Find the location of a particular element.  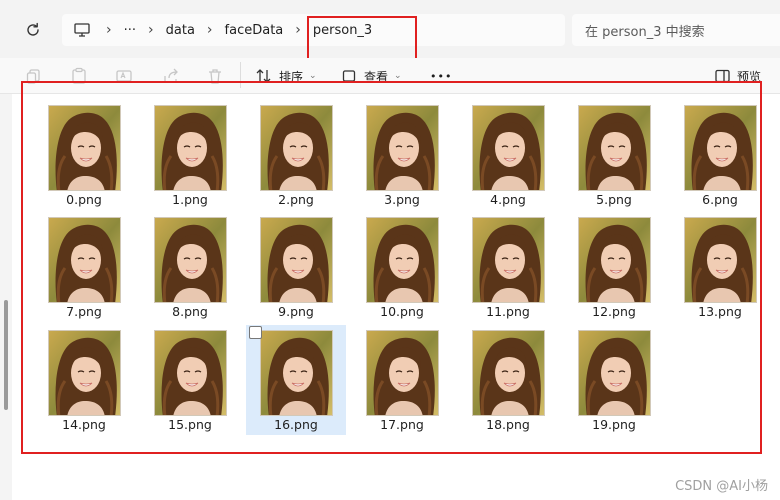

file-name: 4.png is located at coordinates (508, 199).